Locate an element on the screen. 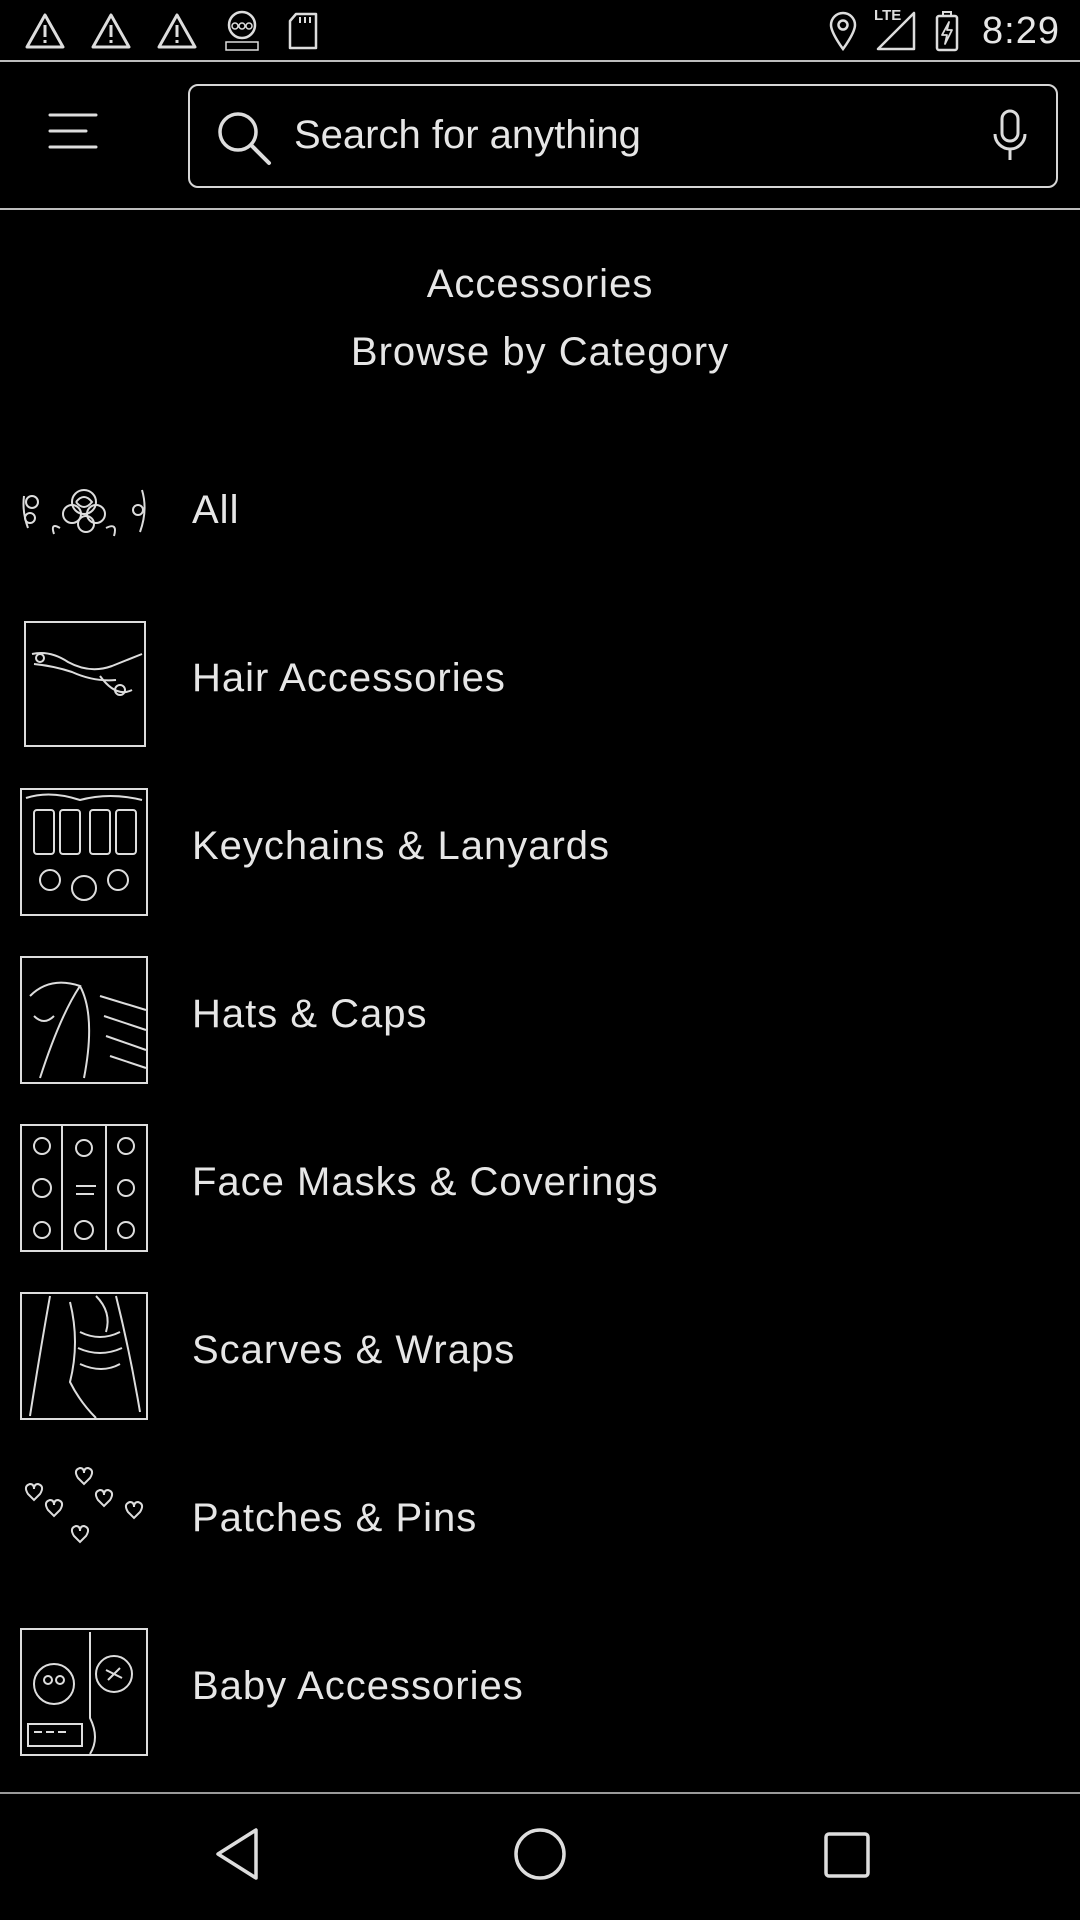 This screenshot has width=1080, height=1920. category-label: Patches & Pins is located at coordinates (335, 1518).